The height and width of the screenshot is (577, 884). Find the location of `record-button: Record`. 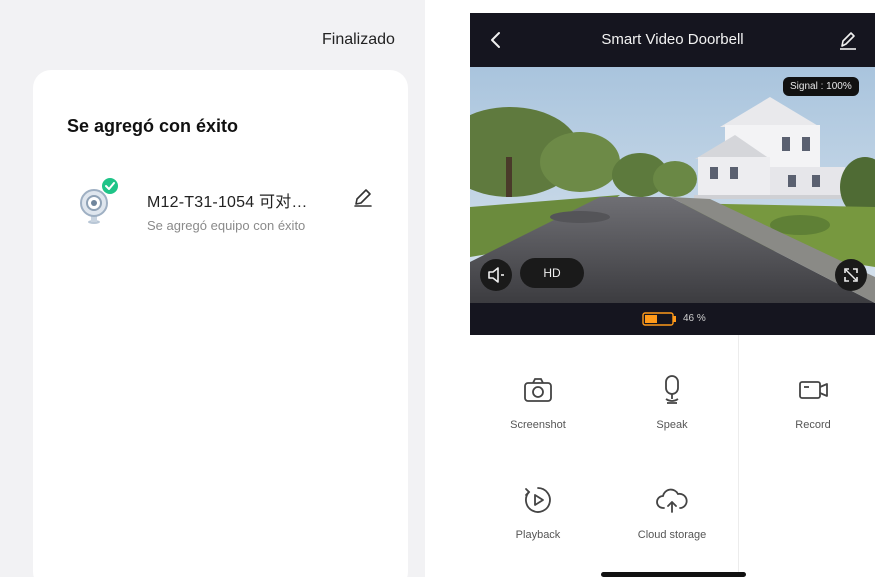

record-button: Record is located at coordinates (813, 413).